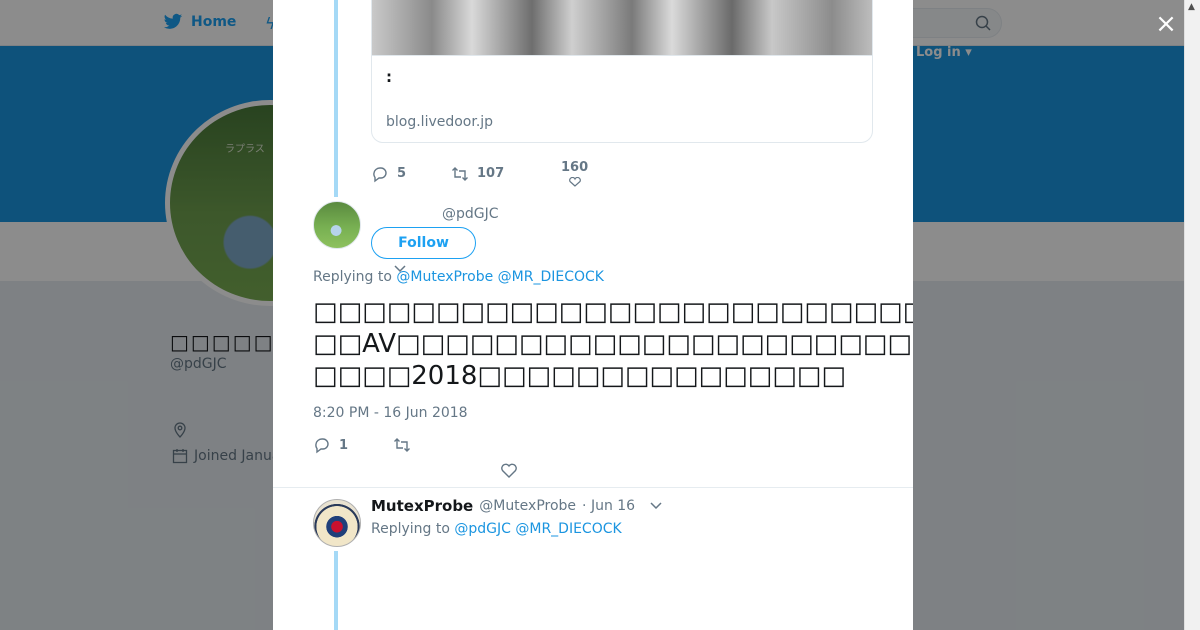 This screenshot has height=630, width=1200. Describe the element at coordinates (622, 28) in the screenshot. I see `card-image` at that location.